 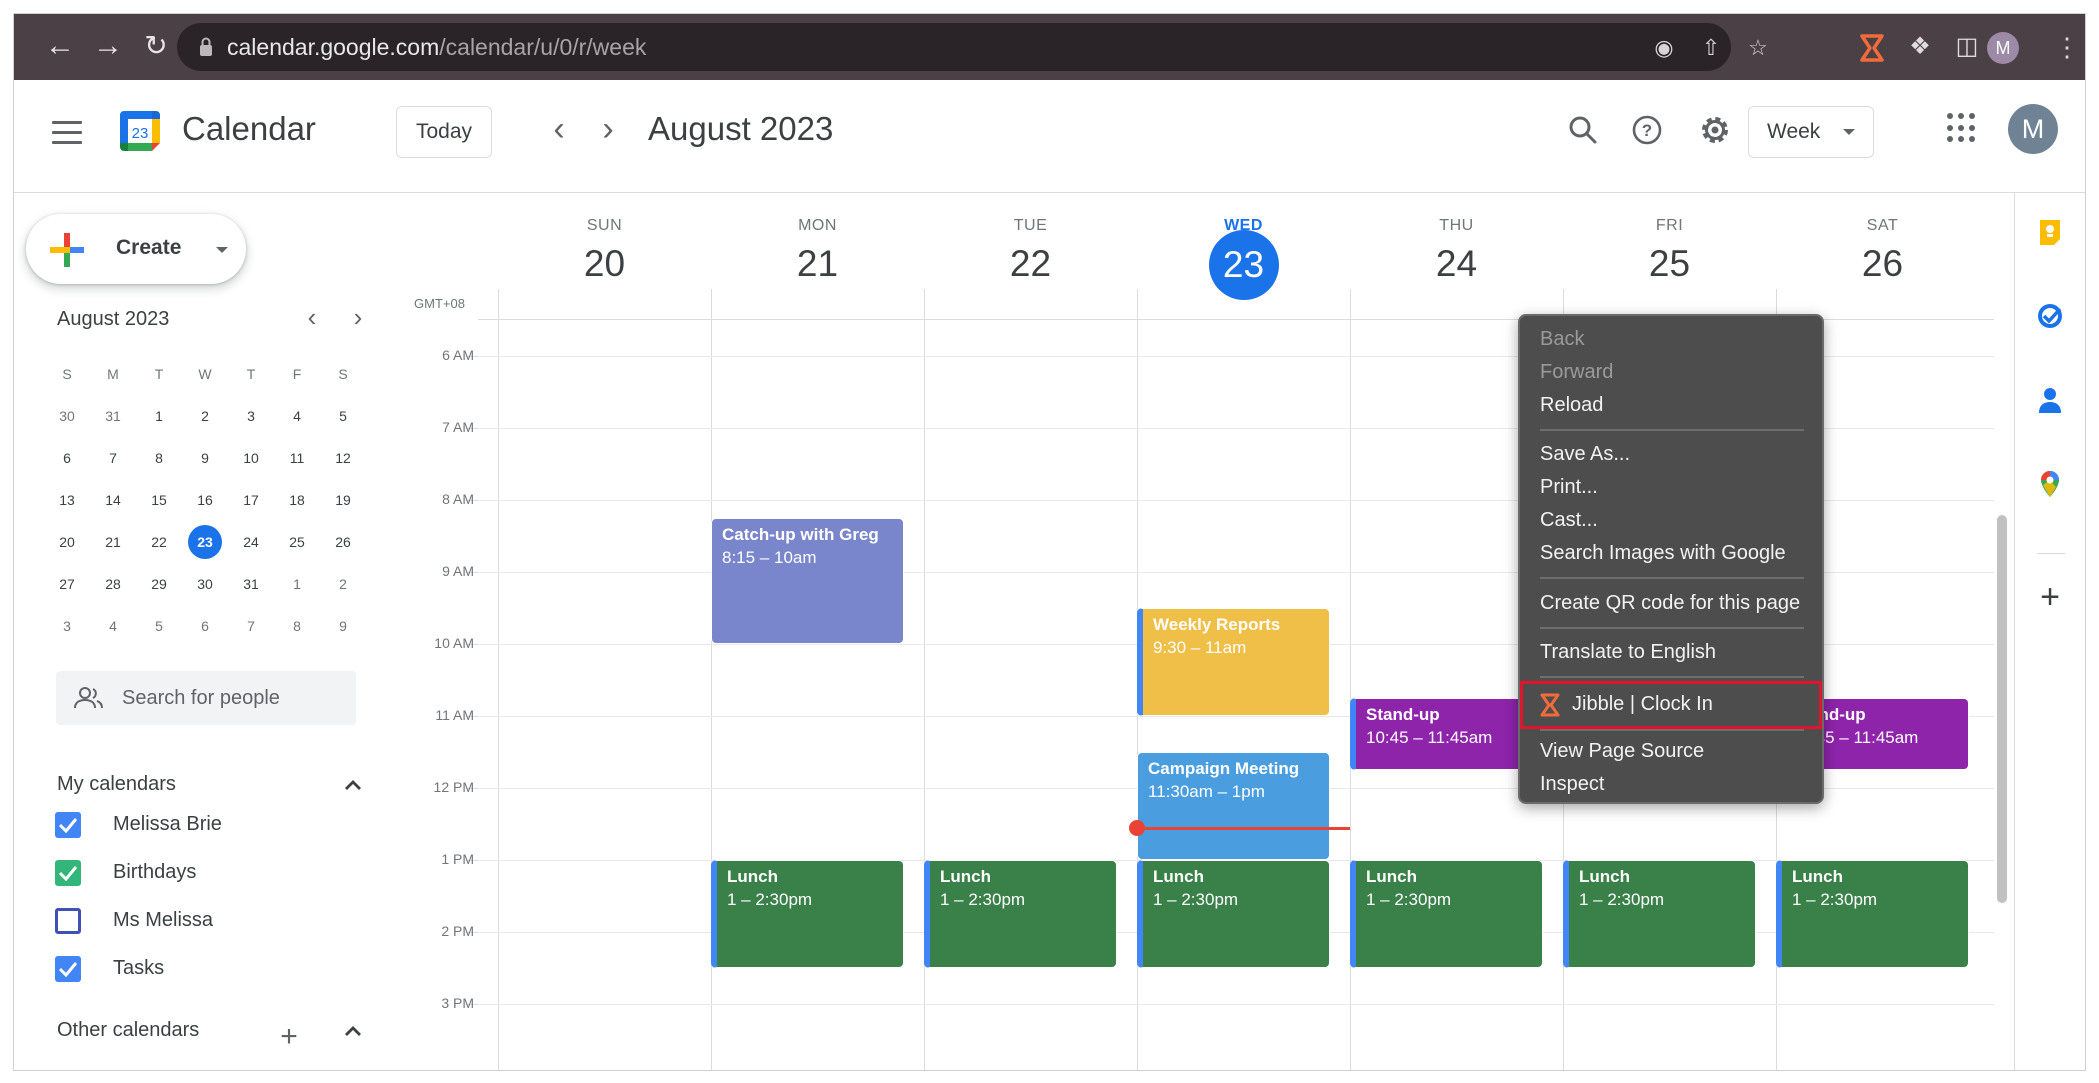 I want to click on day-header-mon: MON 21, so click(x=817, y=254).